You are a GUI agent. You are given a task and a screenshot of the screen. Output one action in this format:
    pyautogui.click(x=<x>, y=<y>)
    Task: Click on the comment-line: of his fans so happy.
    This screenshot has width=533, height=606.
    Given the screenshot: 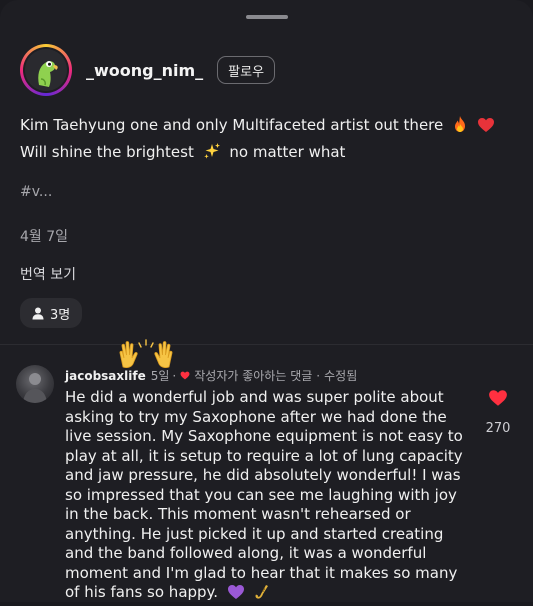 What is the action you would take?
    pyautogui.click(x=142, y=592)
    